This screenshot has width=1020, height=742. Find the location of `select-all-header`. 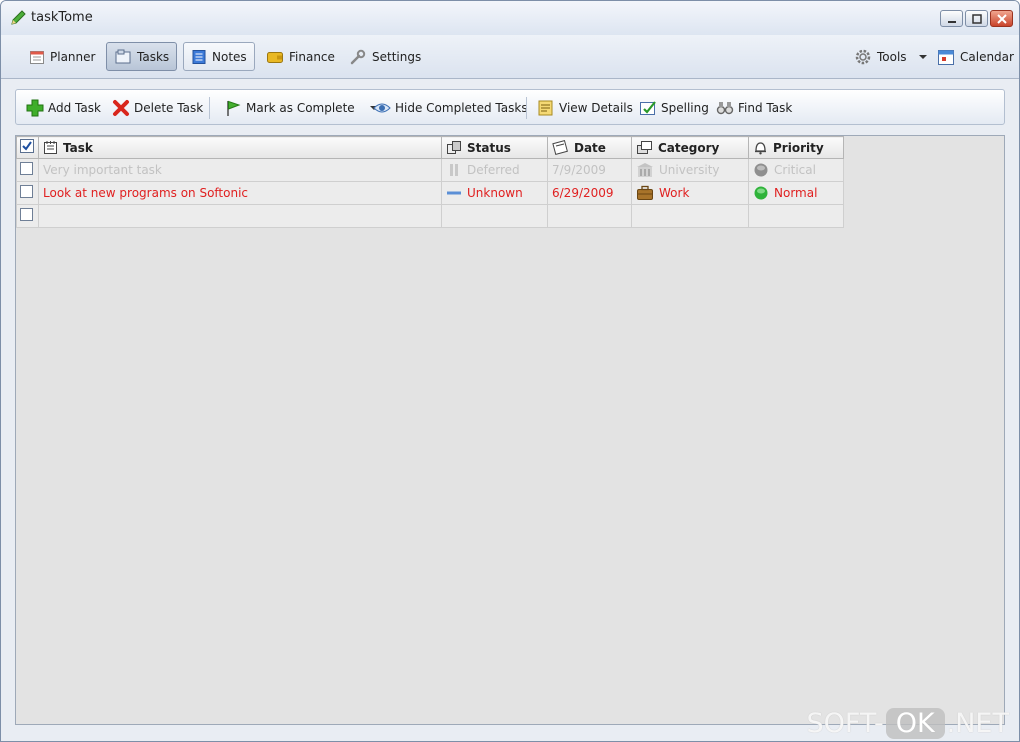

select-all-header is located at coordinates (27, 147).